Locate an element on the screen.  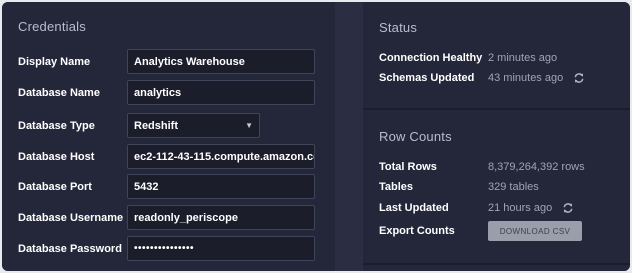
tables-count: 329 tables is located at coordinates (513, 187).